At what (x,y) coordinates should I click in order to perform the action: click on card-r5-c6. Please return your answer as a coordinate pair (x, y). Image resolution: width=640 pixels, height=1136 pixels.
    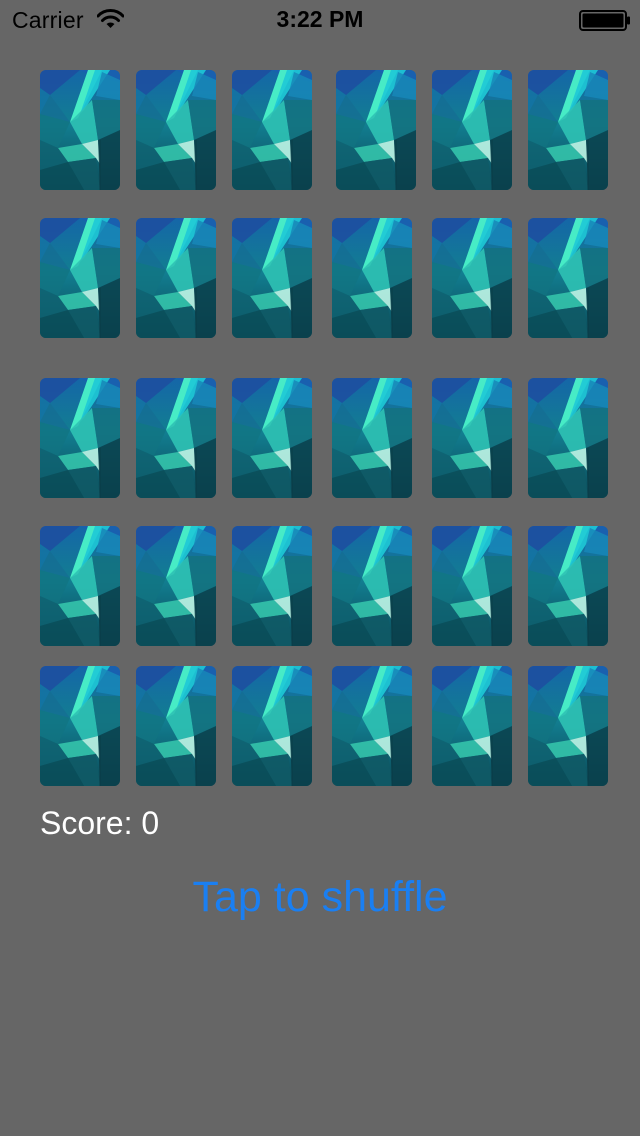
    Looking at the image, I should click on (568, 726).